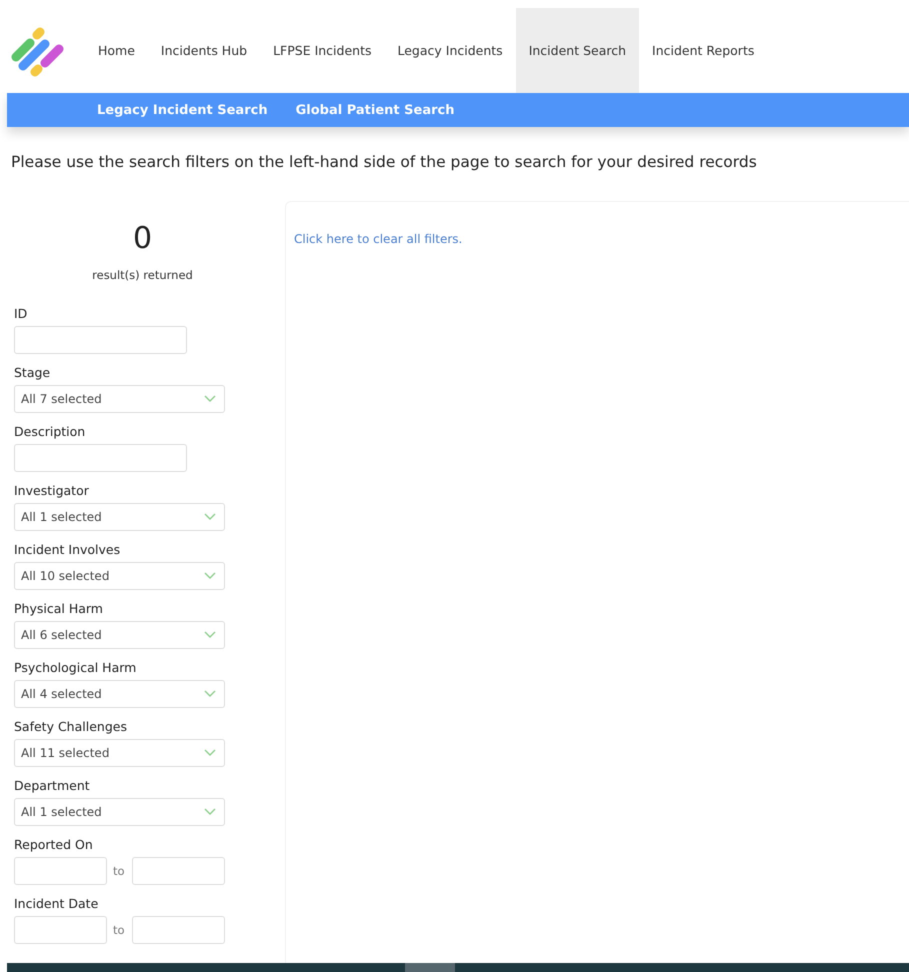  What do you see at coordinates (21, 313) in the screenshot?
I see `field-label: ID` at bounding box center [21, 313].